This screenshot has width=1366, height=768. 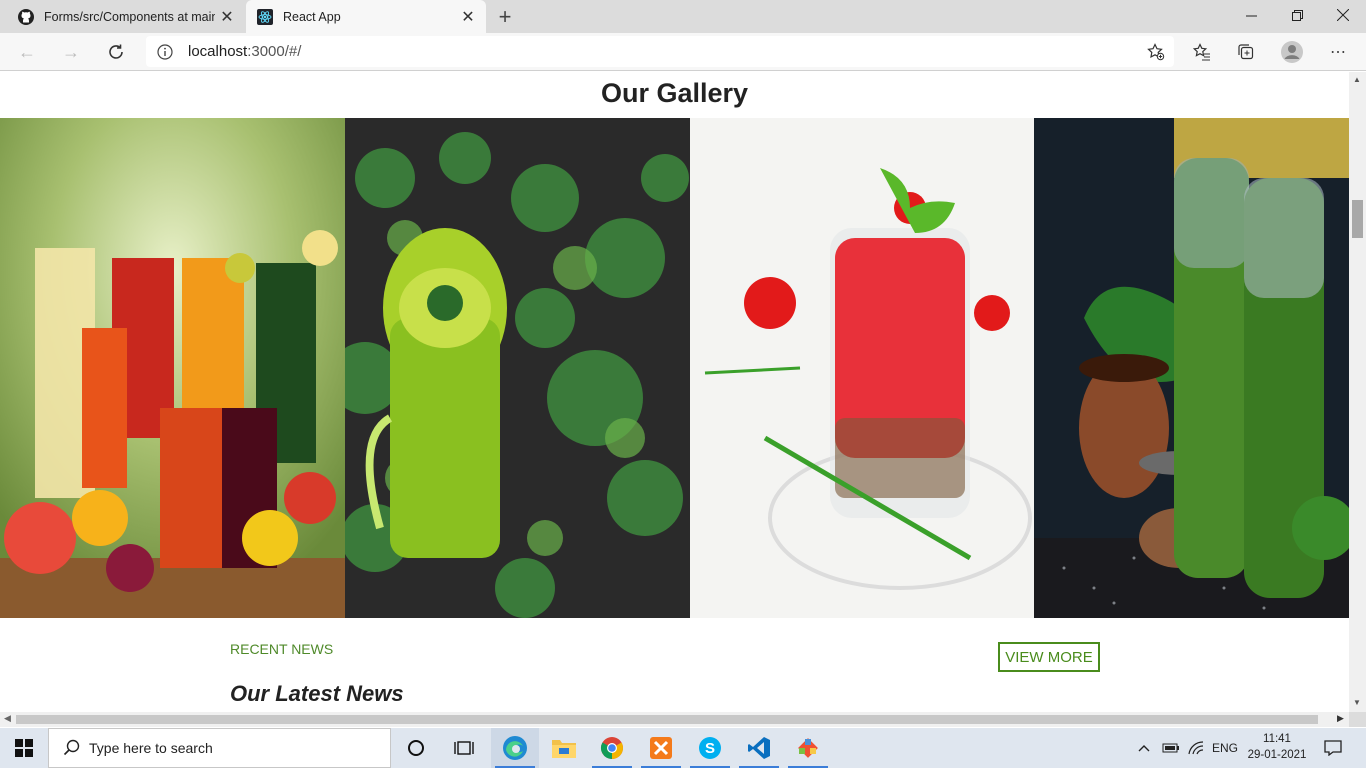 I want to click on xampp-icon, so click(x=661, y=748).